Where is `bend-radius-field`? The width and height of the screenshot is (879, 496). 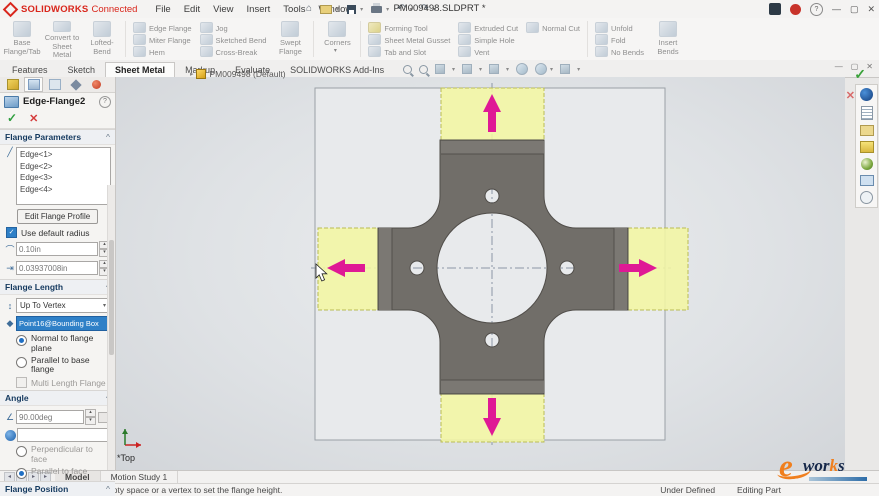 bend-radius-field is located at coordinates (57, 249).